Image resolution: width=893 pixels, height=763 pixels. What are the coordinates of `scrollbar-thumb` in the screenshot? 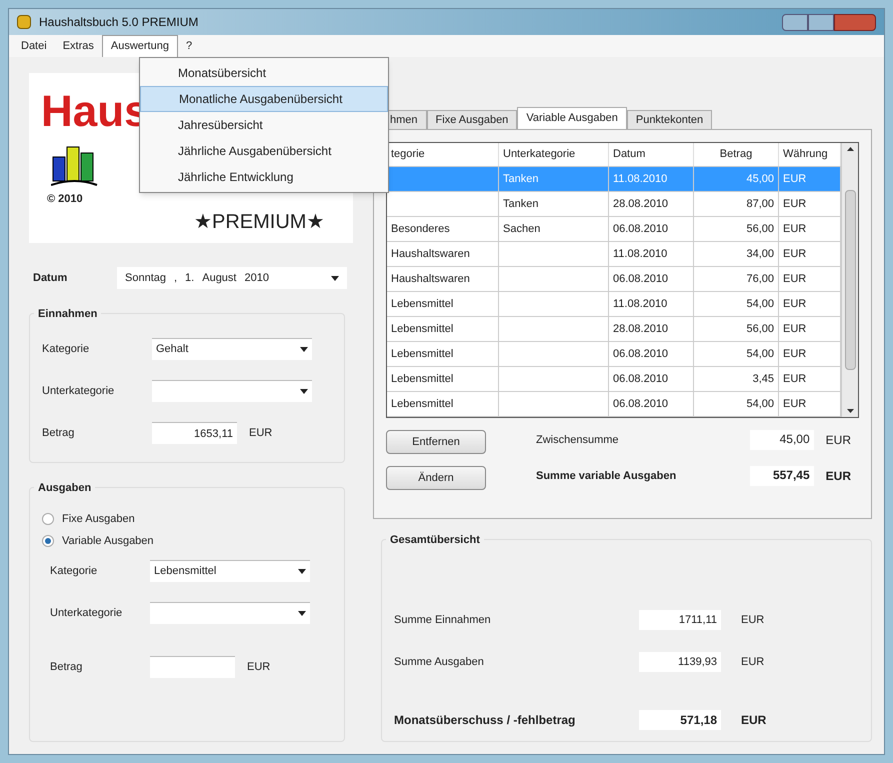 It's located at (850, 280).